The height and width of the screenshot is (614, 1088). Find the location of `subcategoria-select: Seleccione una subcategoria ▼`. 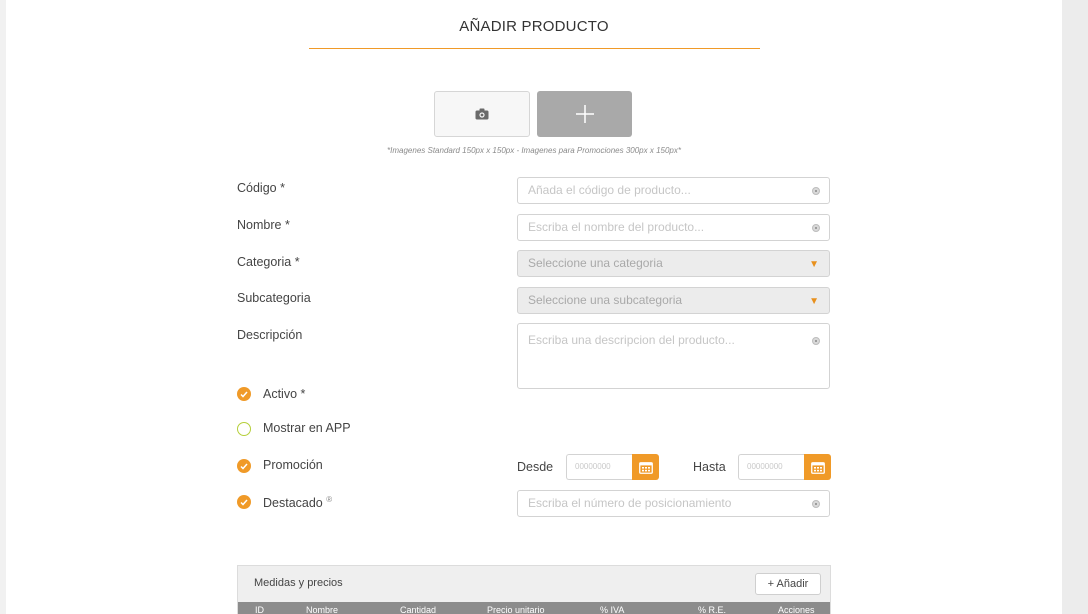

subcategoria-select: Seleccione una subcategoria ▼ is located at coordinates (673, 300).